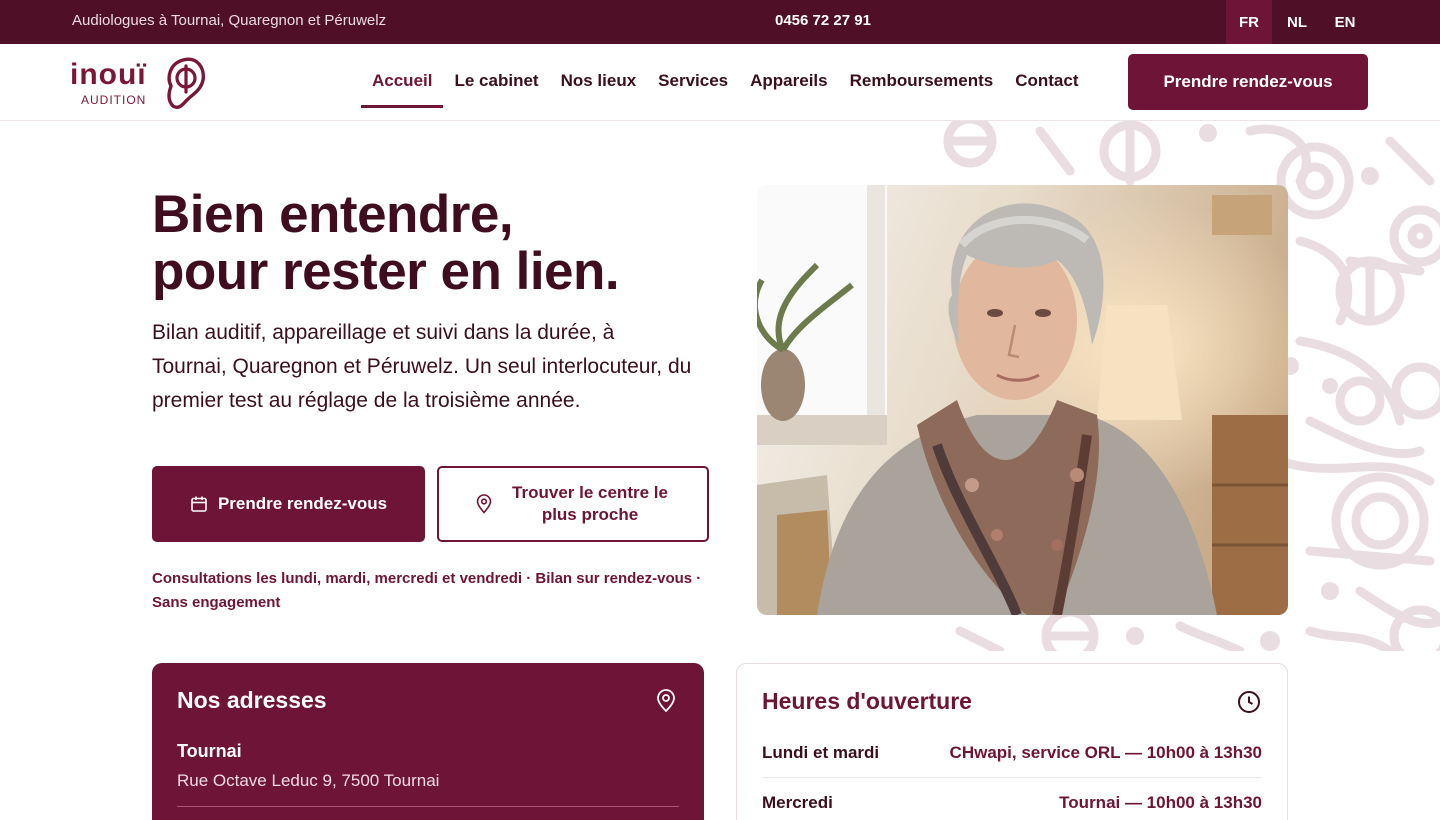  Describe the element at coordinates (308, 780) in the screenshot. I see `address-street: Rue Octave Leduc 9, 7500 Tournai` at that location.